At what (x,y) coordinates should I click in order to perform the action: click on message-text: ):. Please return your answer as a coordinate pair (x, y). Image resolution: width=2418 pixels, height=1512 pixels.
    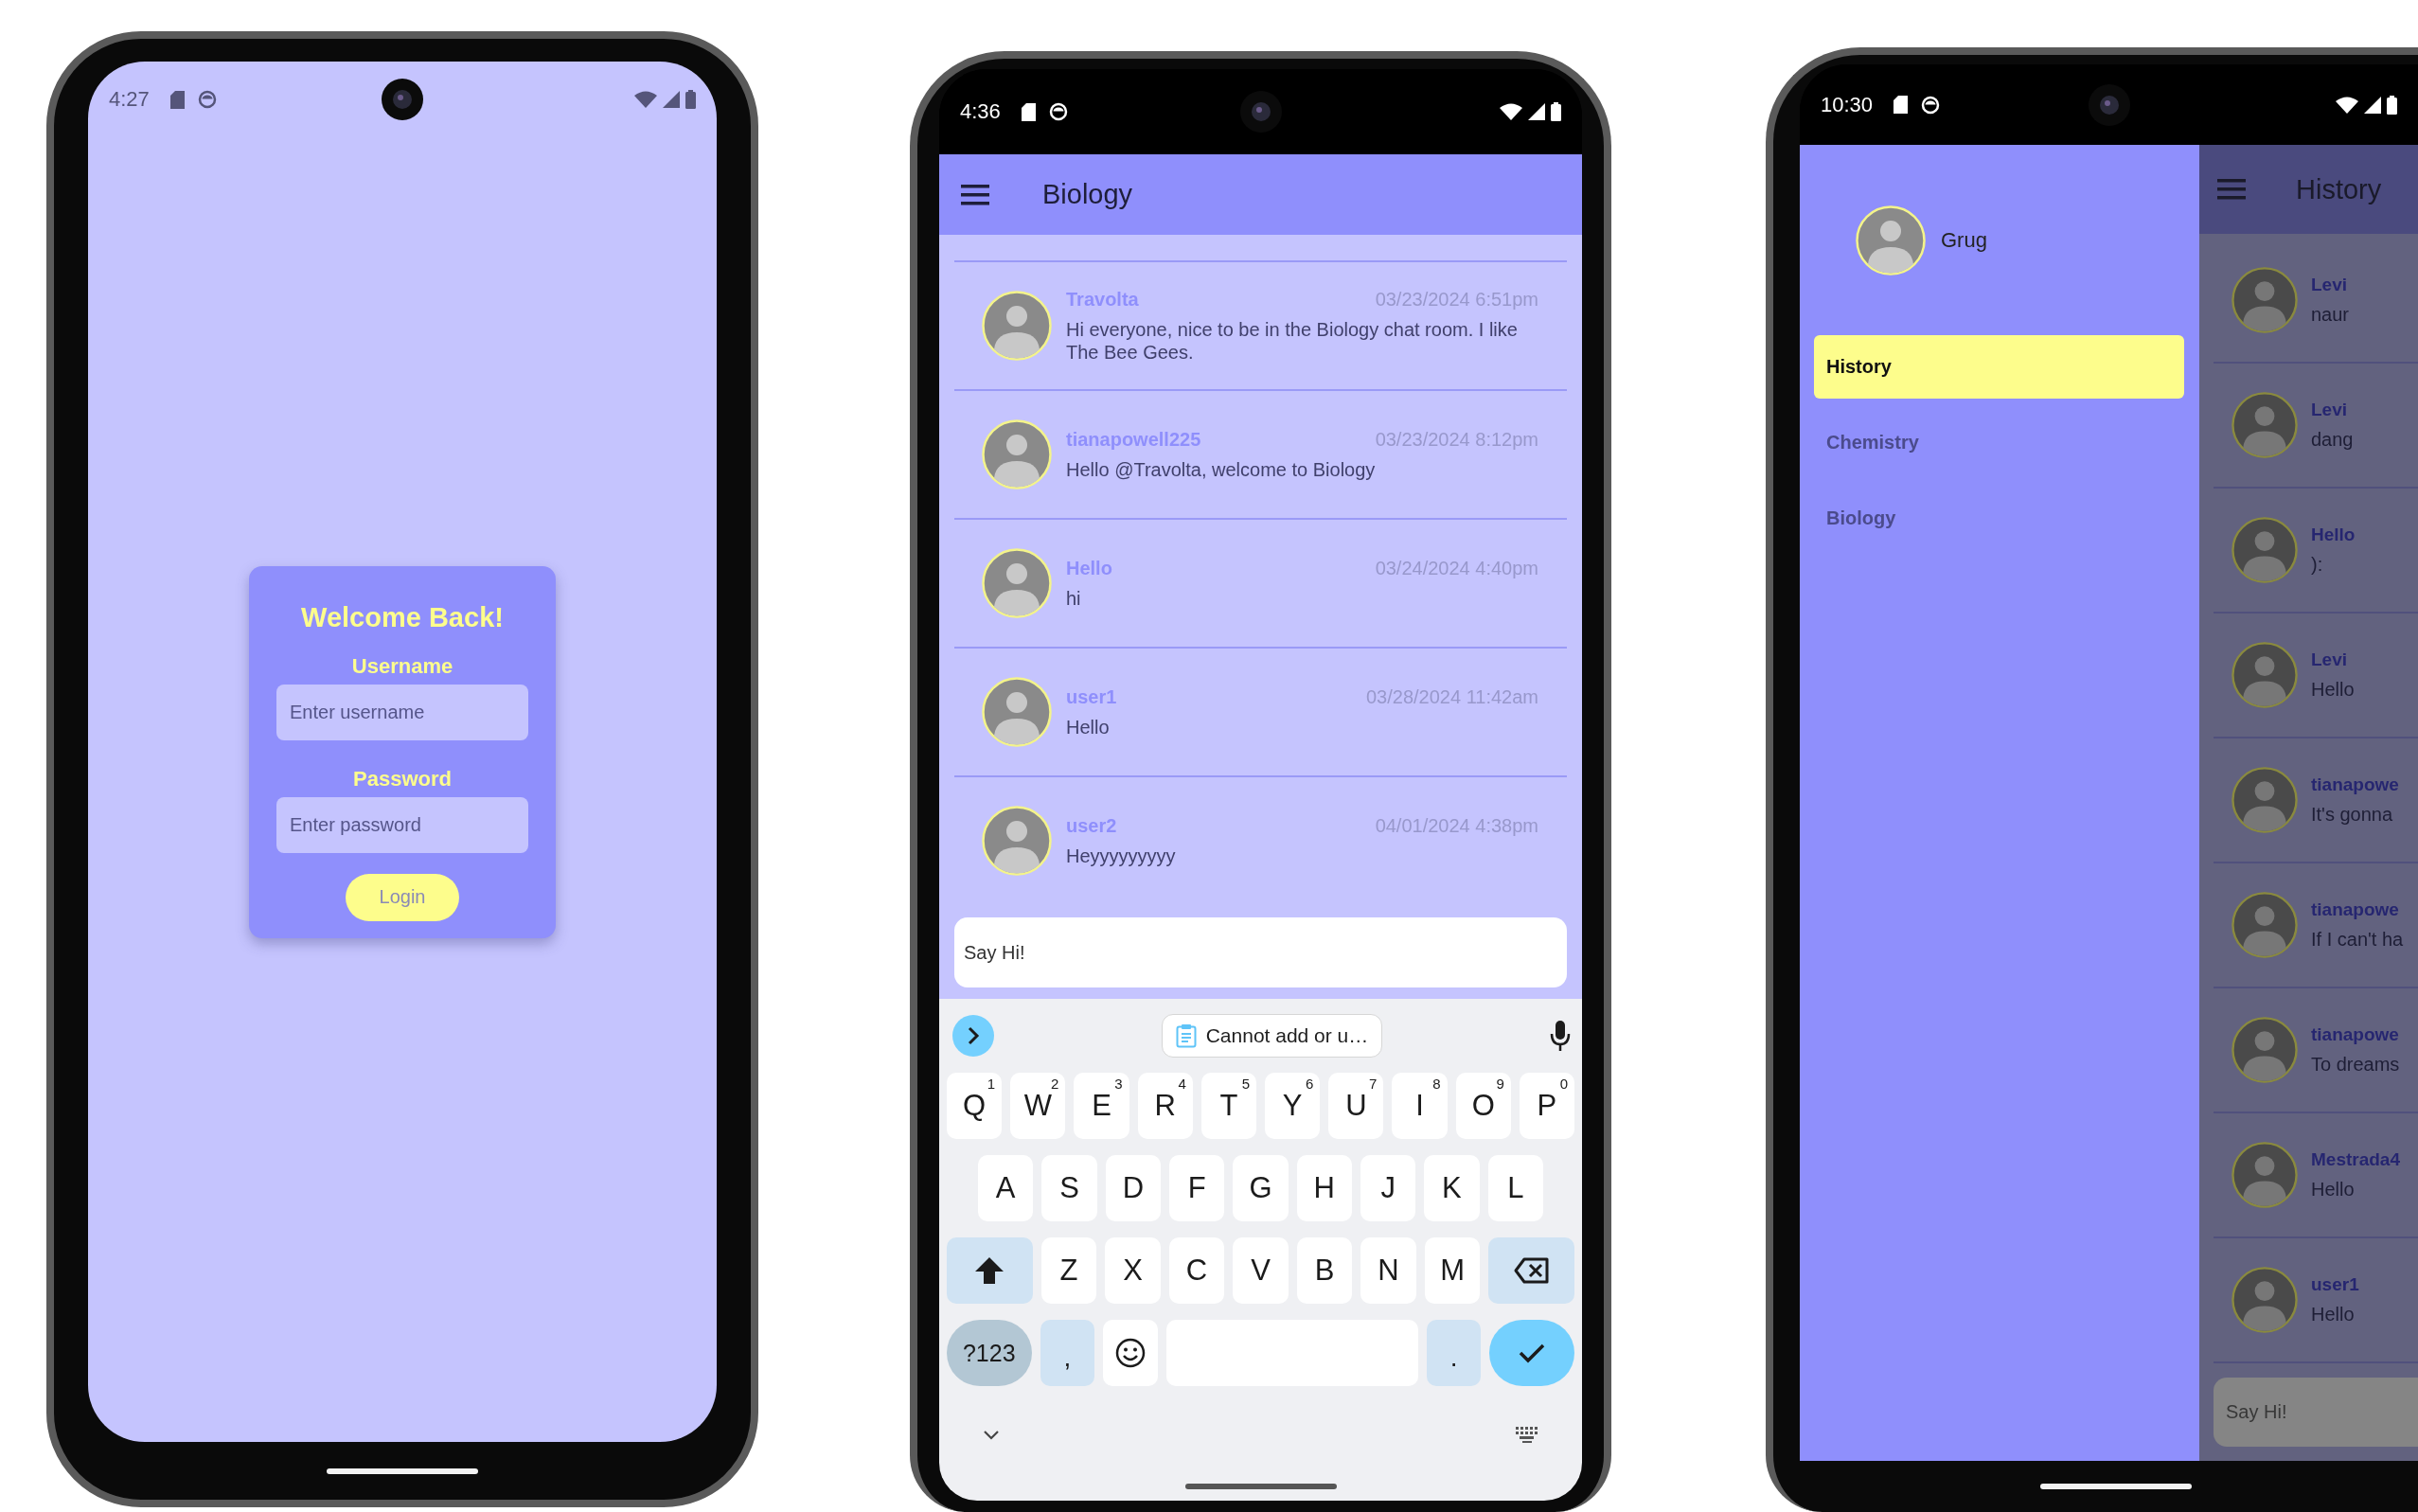
    Looking at the image, I should click on (2318, 564).